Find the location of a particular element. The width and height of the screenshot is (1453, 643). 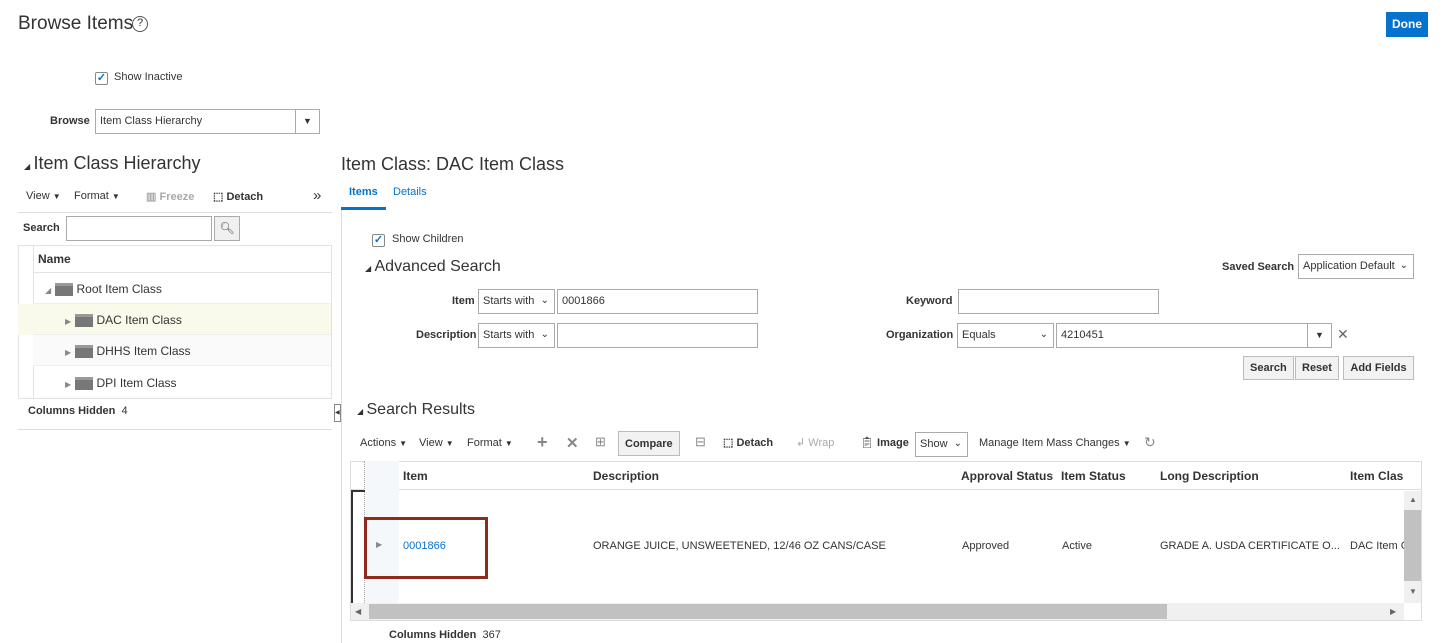

table-row-approval-status: Approved is located at coordinates (986, 546).